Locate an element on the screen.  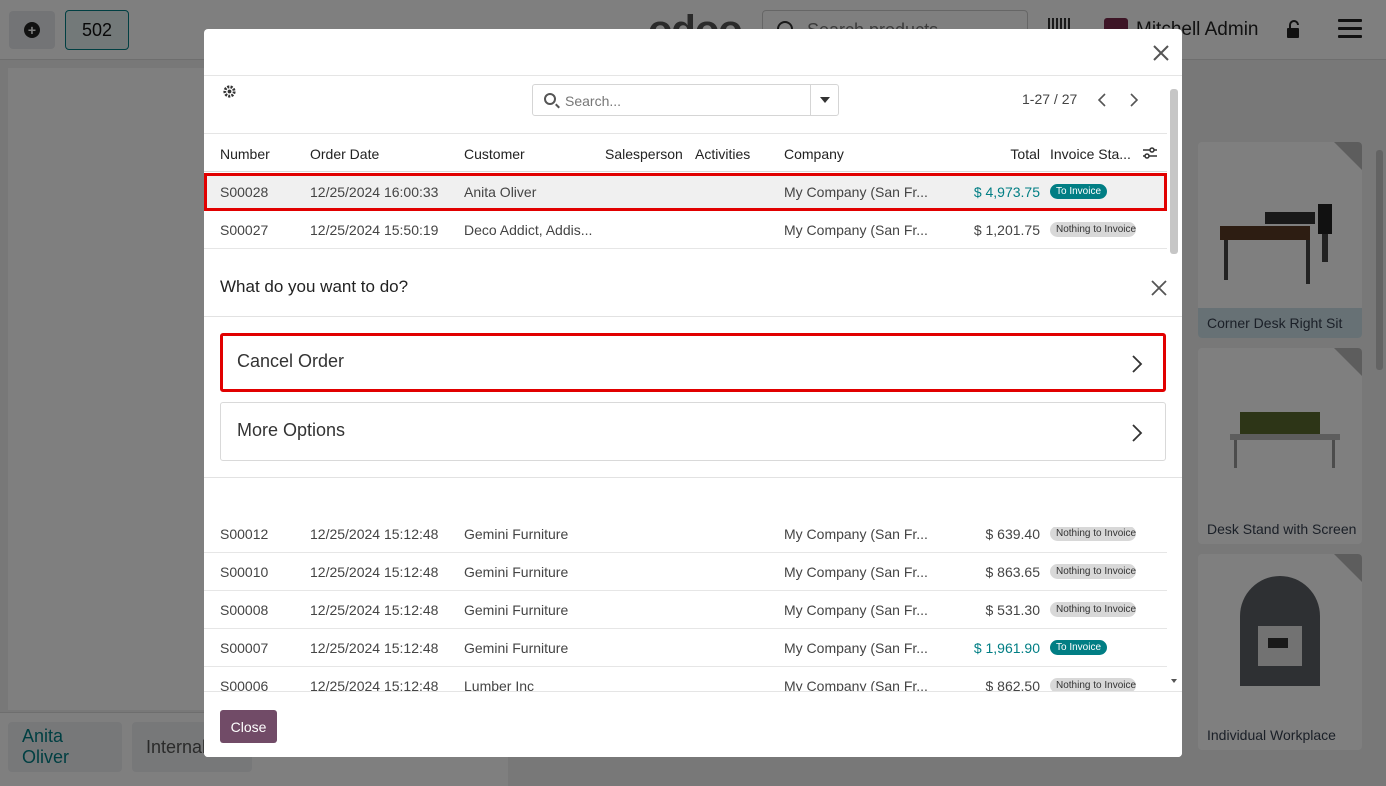
search-options-dropdown is located at coordinates (824, 100).